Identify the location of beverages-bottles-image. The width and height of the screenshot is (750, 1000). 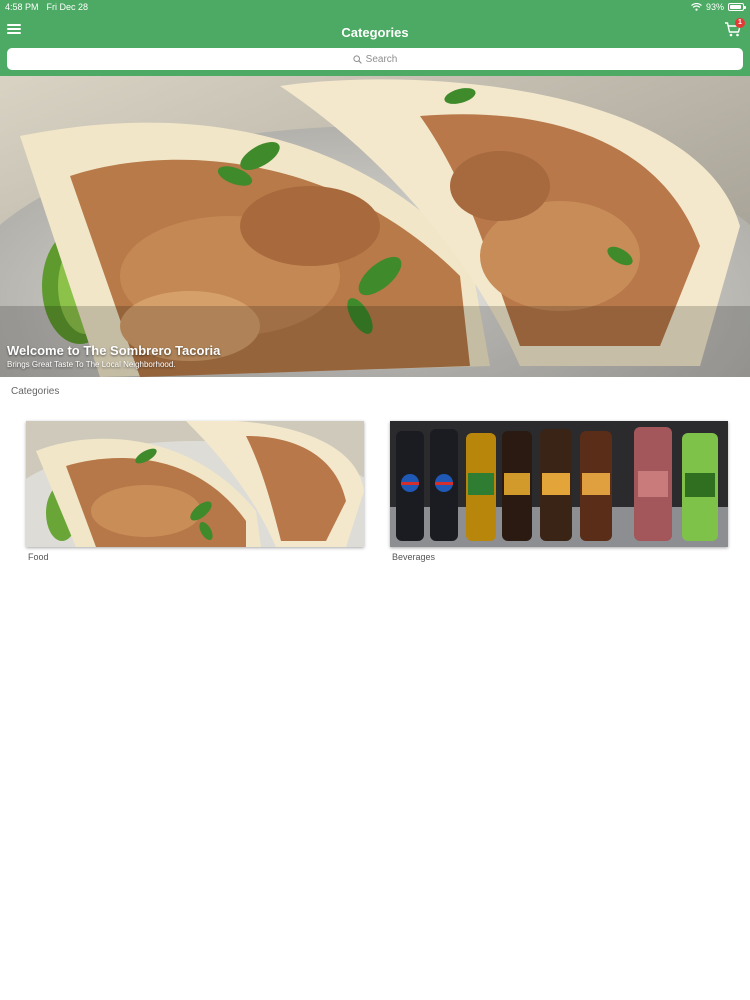
(559, 484).